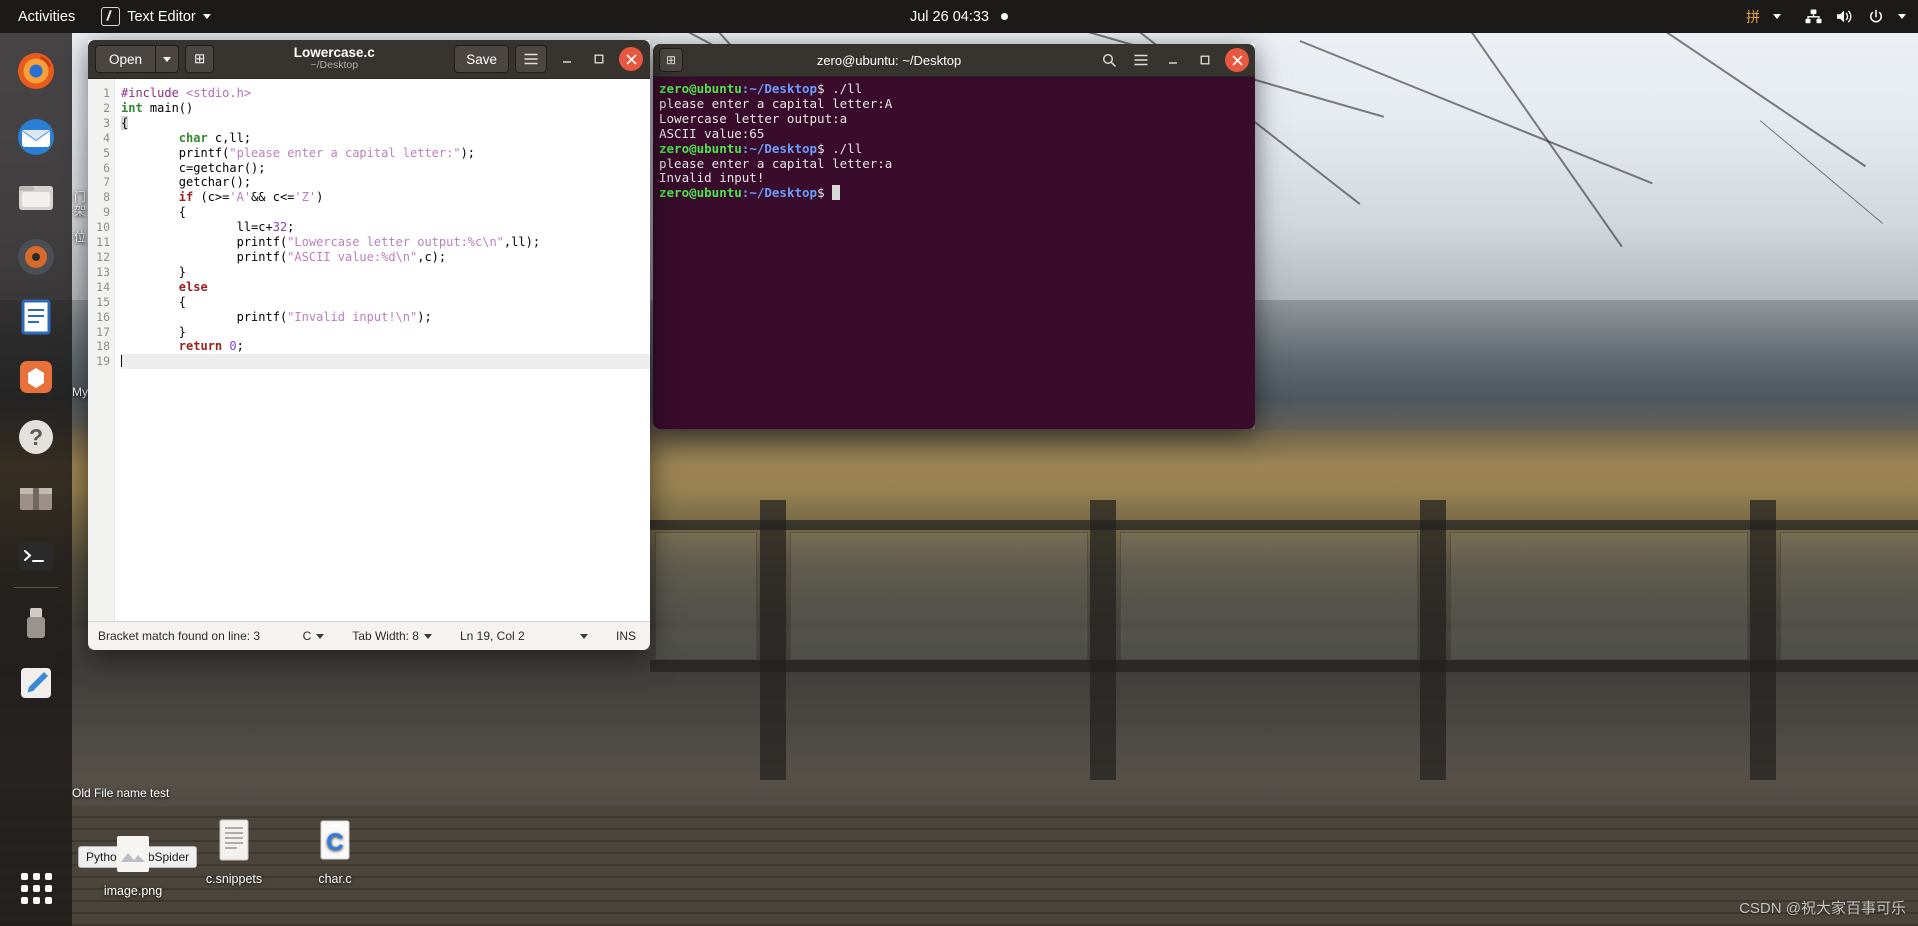 The width and height of the screenshot is (1918, 926). I want to click on archive-manager-icon, so click(36, 499).